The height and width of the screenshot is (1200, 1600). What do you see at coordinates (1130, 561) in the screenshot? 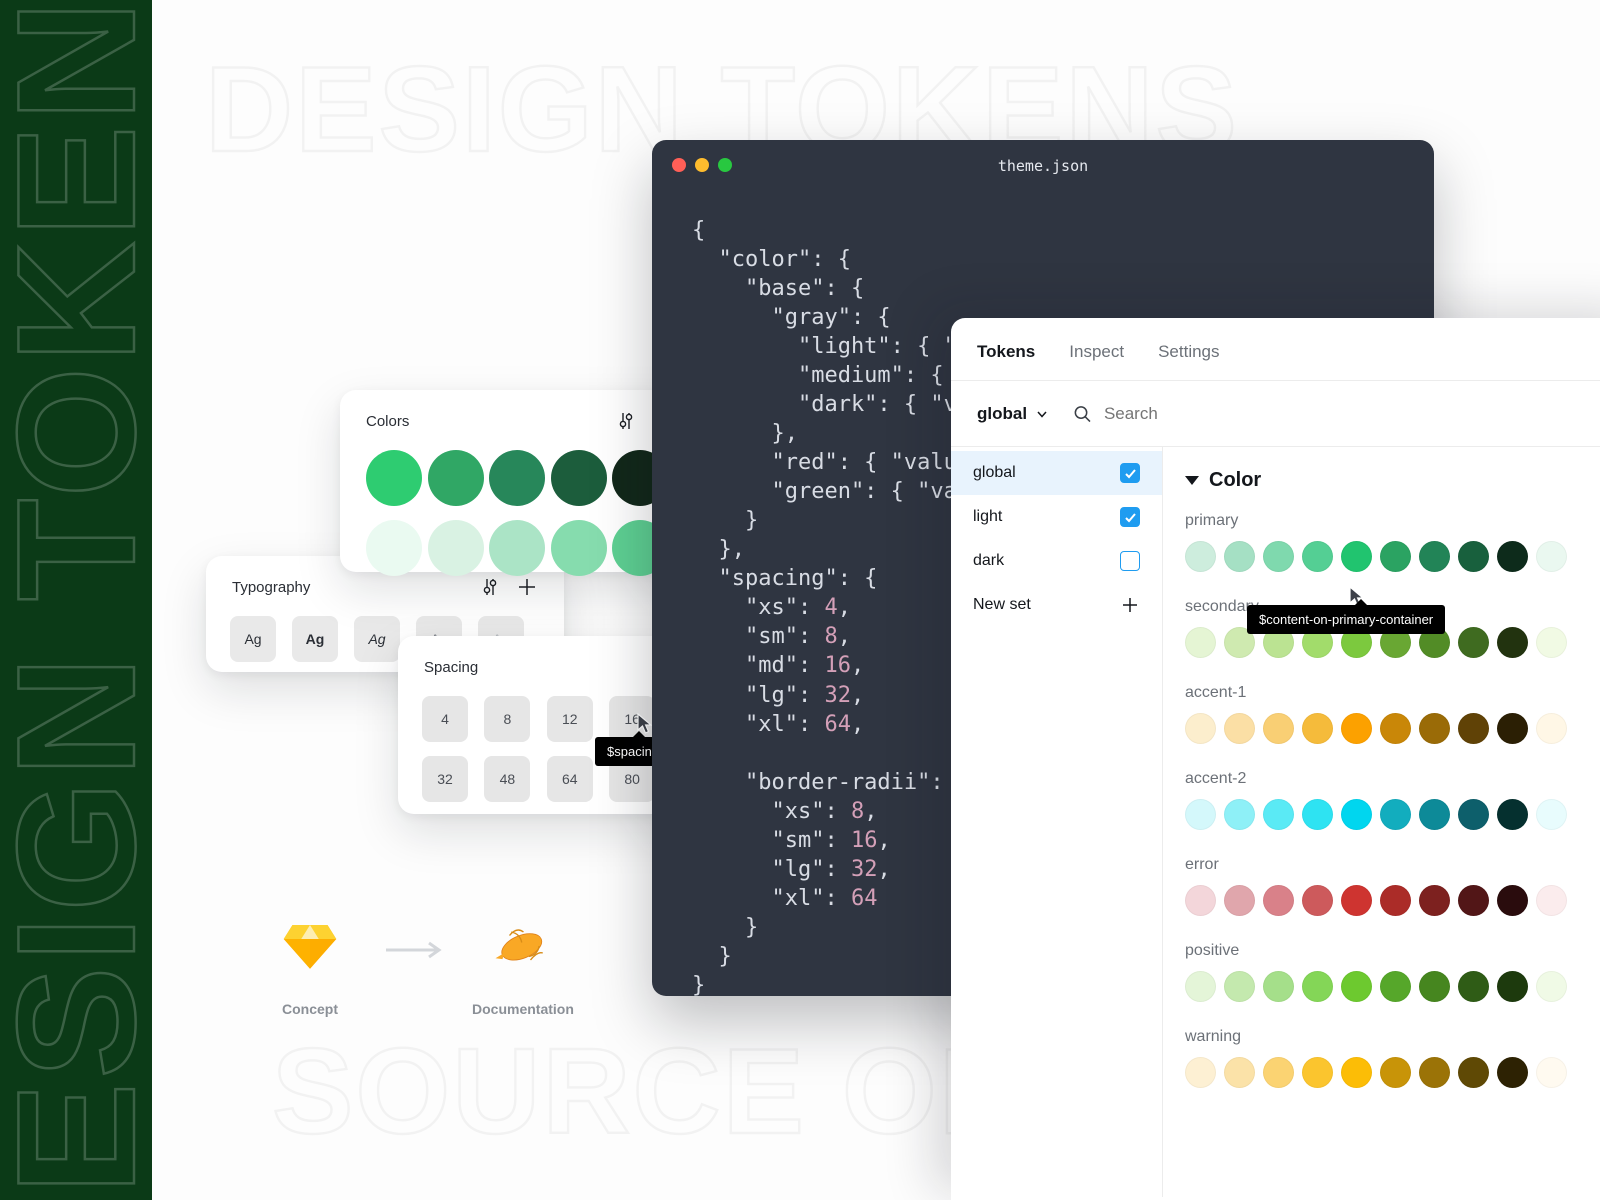
I see `checkbox-dark` at bounding box center [1130, 561].